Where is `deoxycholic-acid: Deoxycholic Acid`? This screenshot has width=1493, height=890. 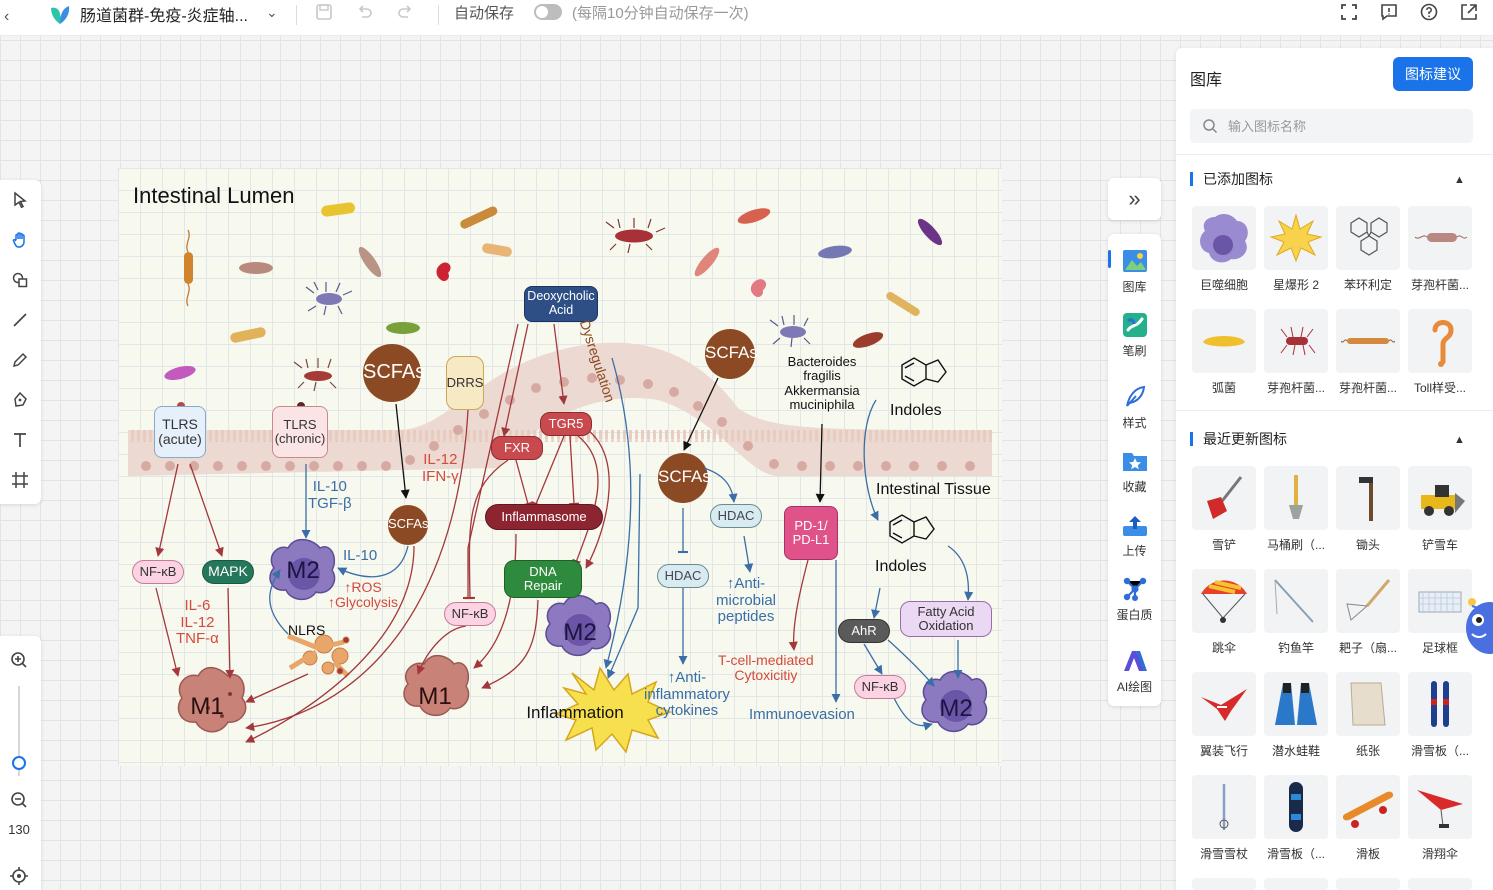
deoxycholic-acid: Deoxycholic Acid is located at coordinates (561, 304).